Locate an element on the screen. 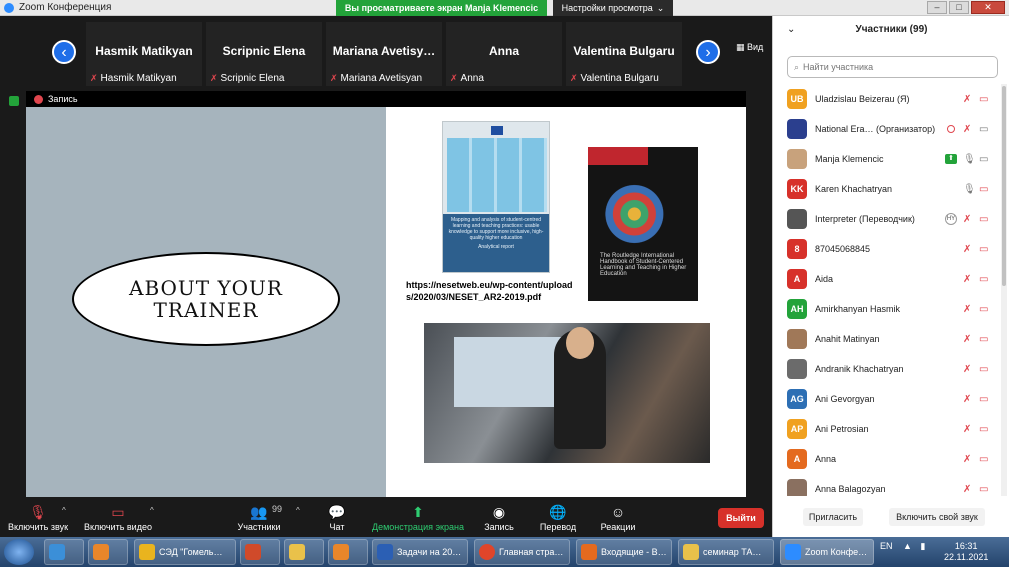  participant-row: UB Uladzislau Beizerau (Я) ✗ ▭ is located at coordinates (887, 99).